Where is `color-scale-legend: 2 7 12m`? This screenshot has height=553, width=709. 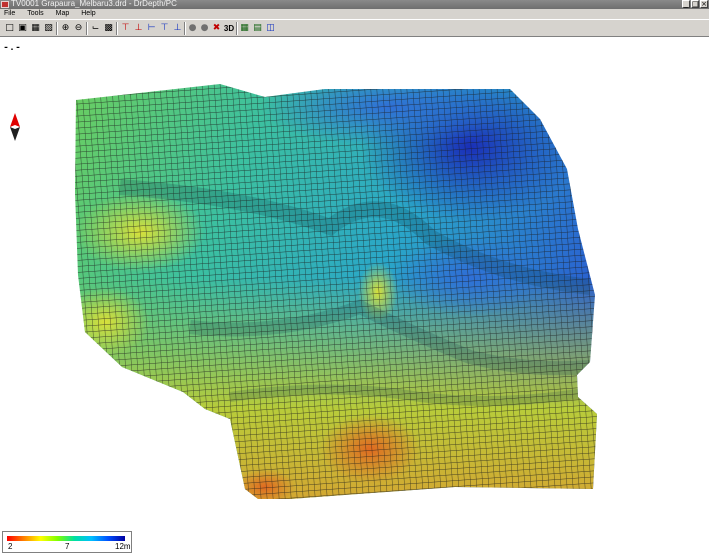 color-scale-legend: 2 7 12m is located at coordinates (67, 542).